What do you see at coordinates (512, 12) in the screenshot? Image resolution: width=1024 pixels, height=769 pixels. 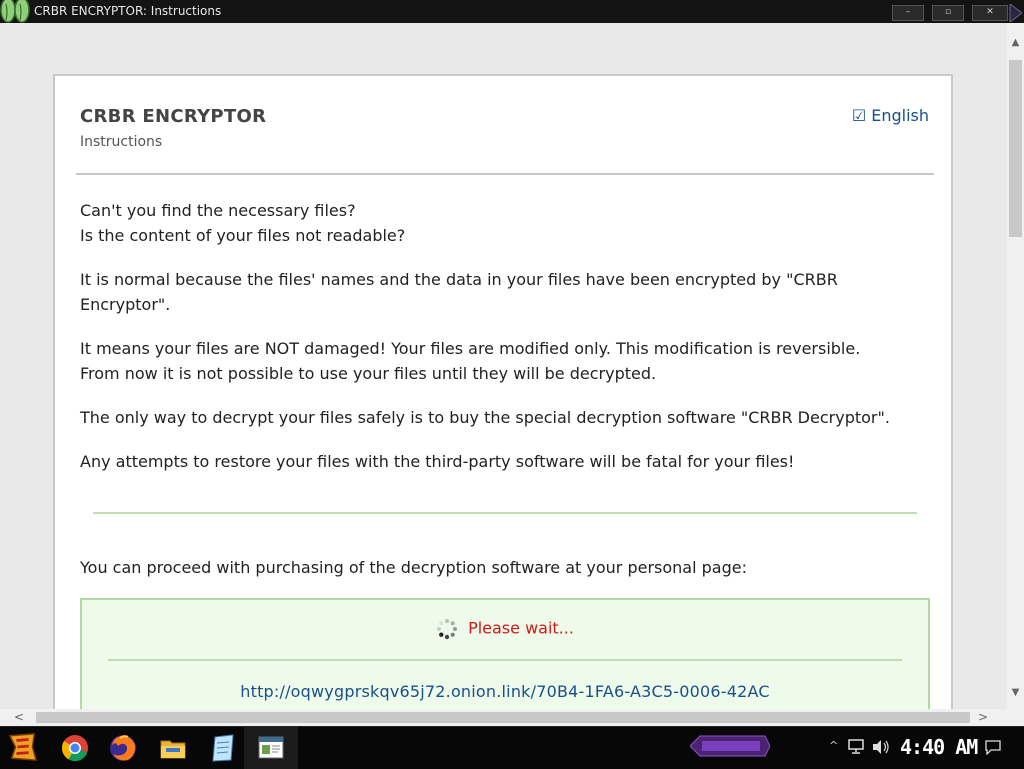 I see `window-title-bar: CRBR ENCRYPTOR: Instructions – ▫ ✕` at bounding box center [512, 12].